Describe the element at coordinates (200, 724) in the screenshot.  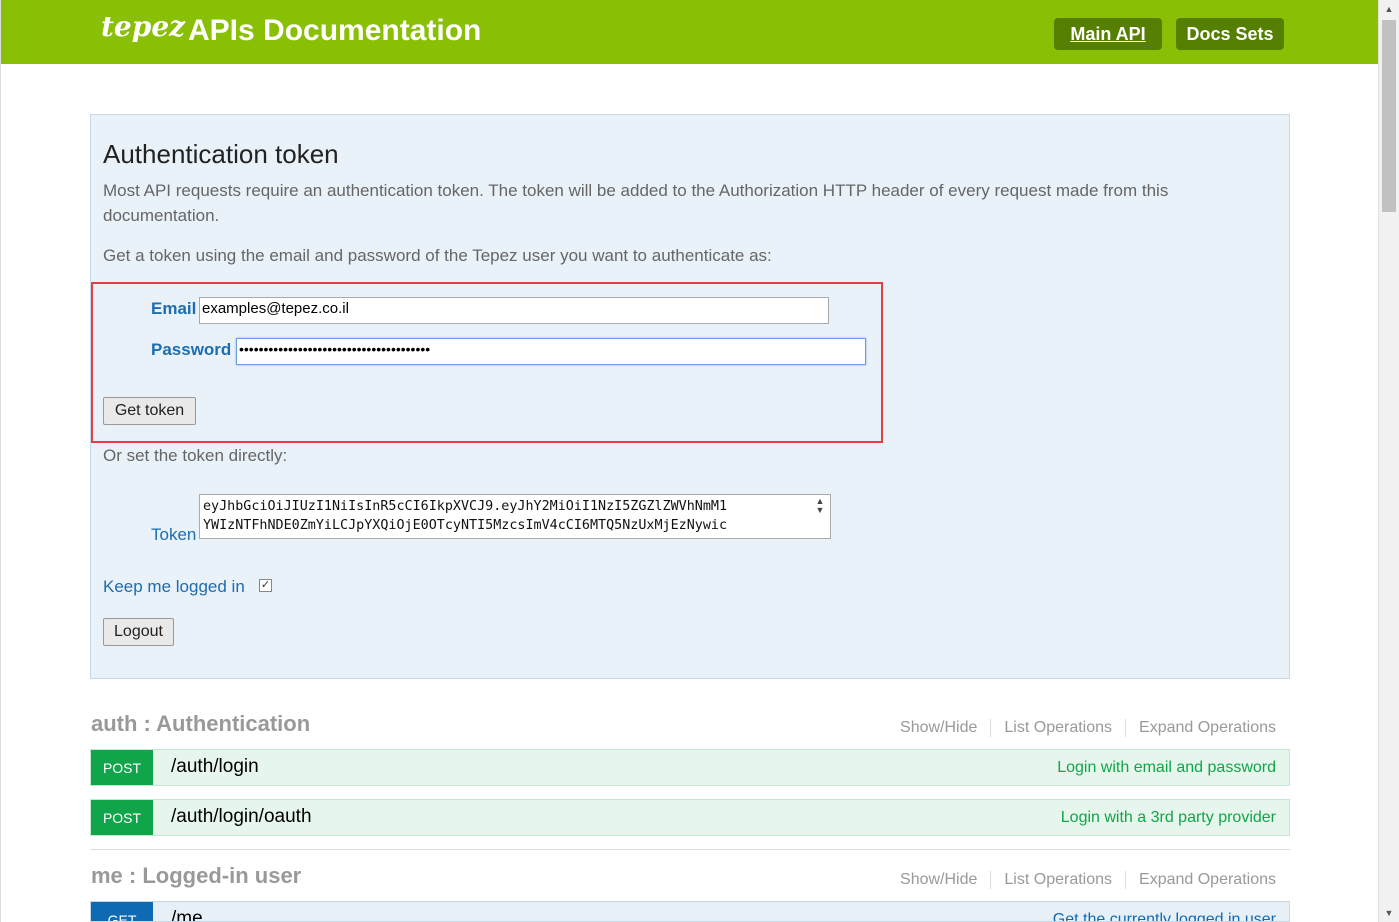
I see `section-title-auth: auth : Authentication` at that location.